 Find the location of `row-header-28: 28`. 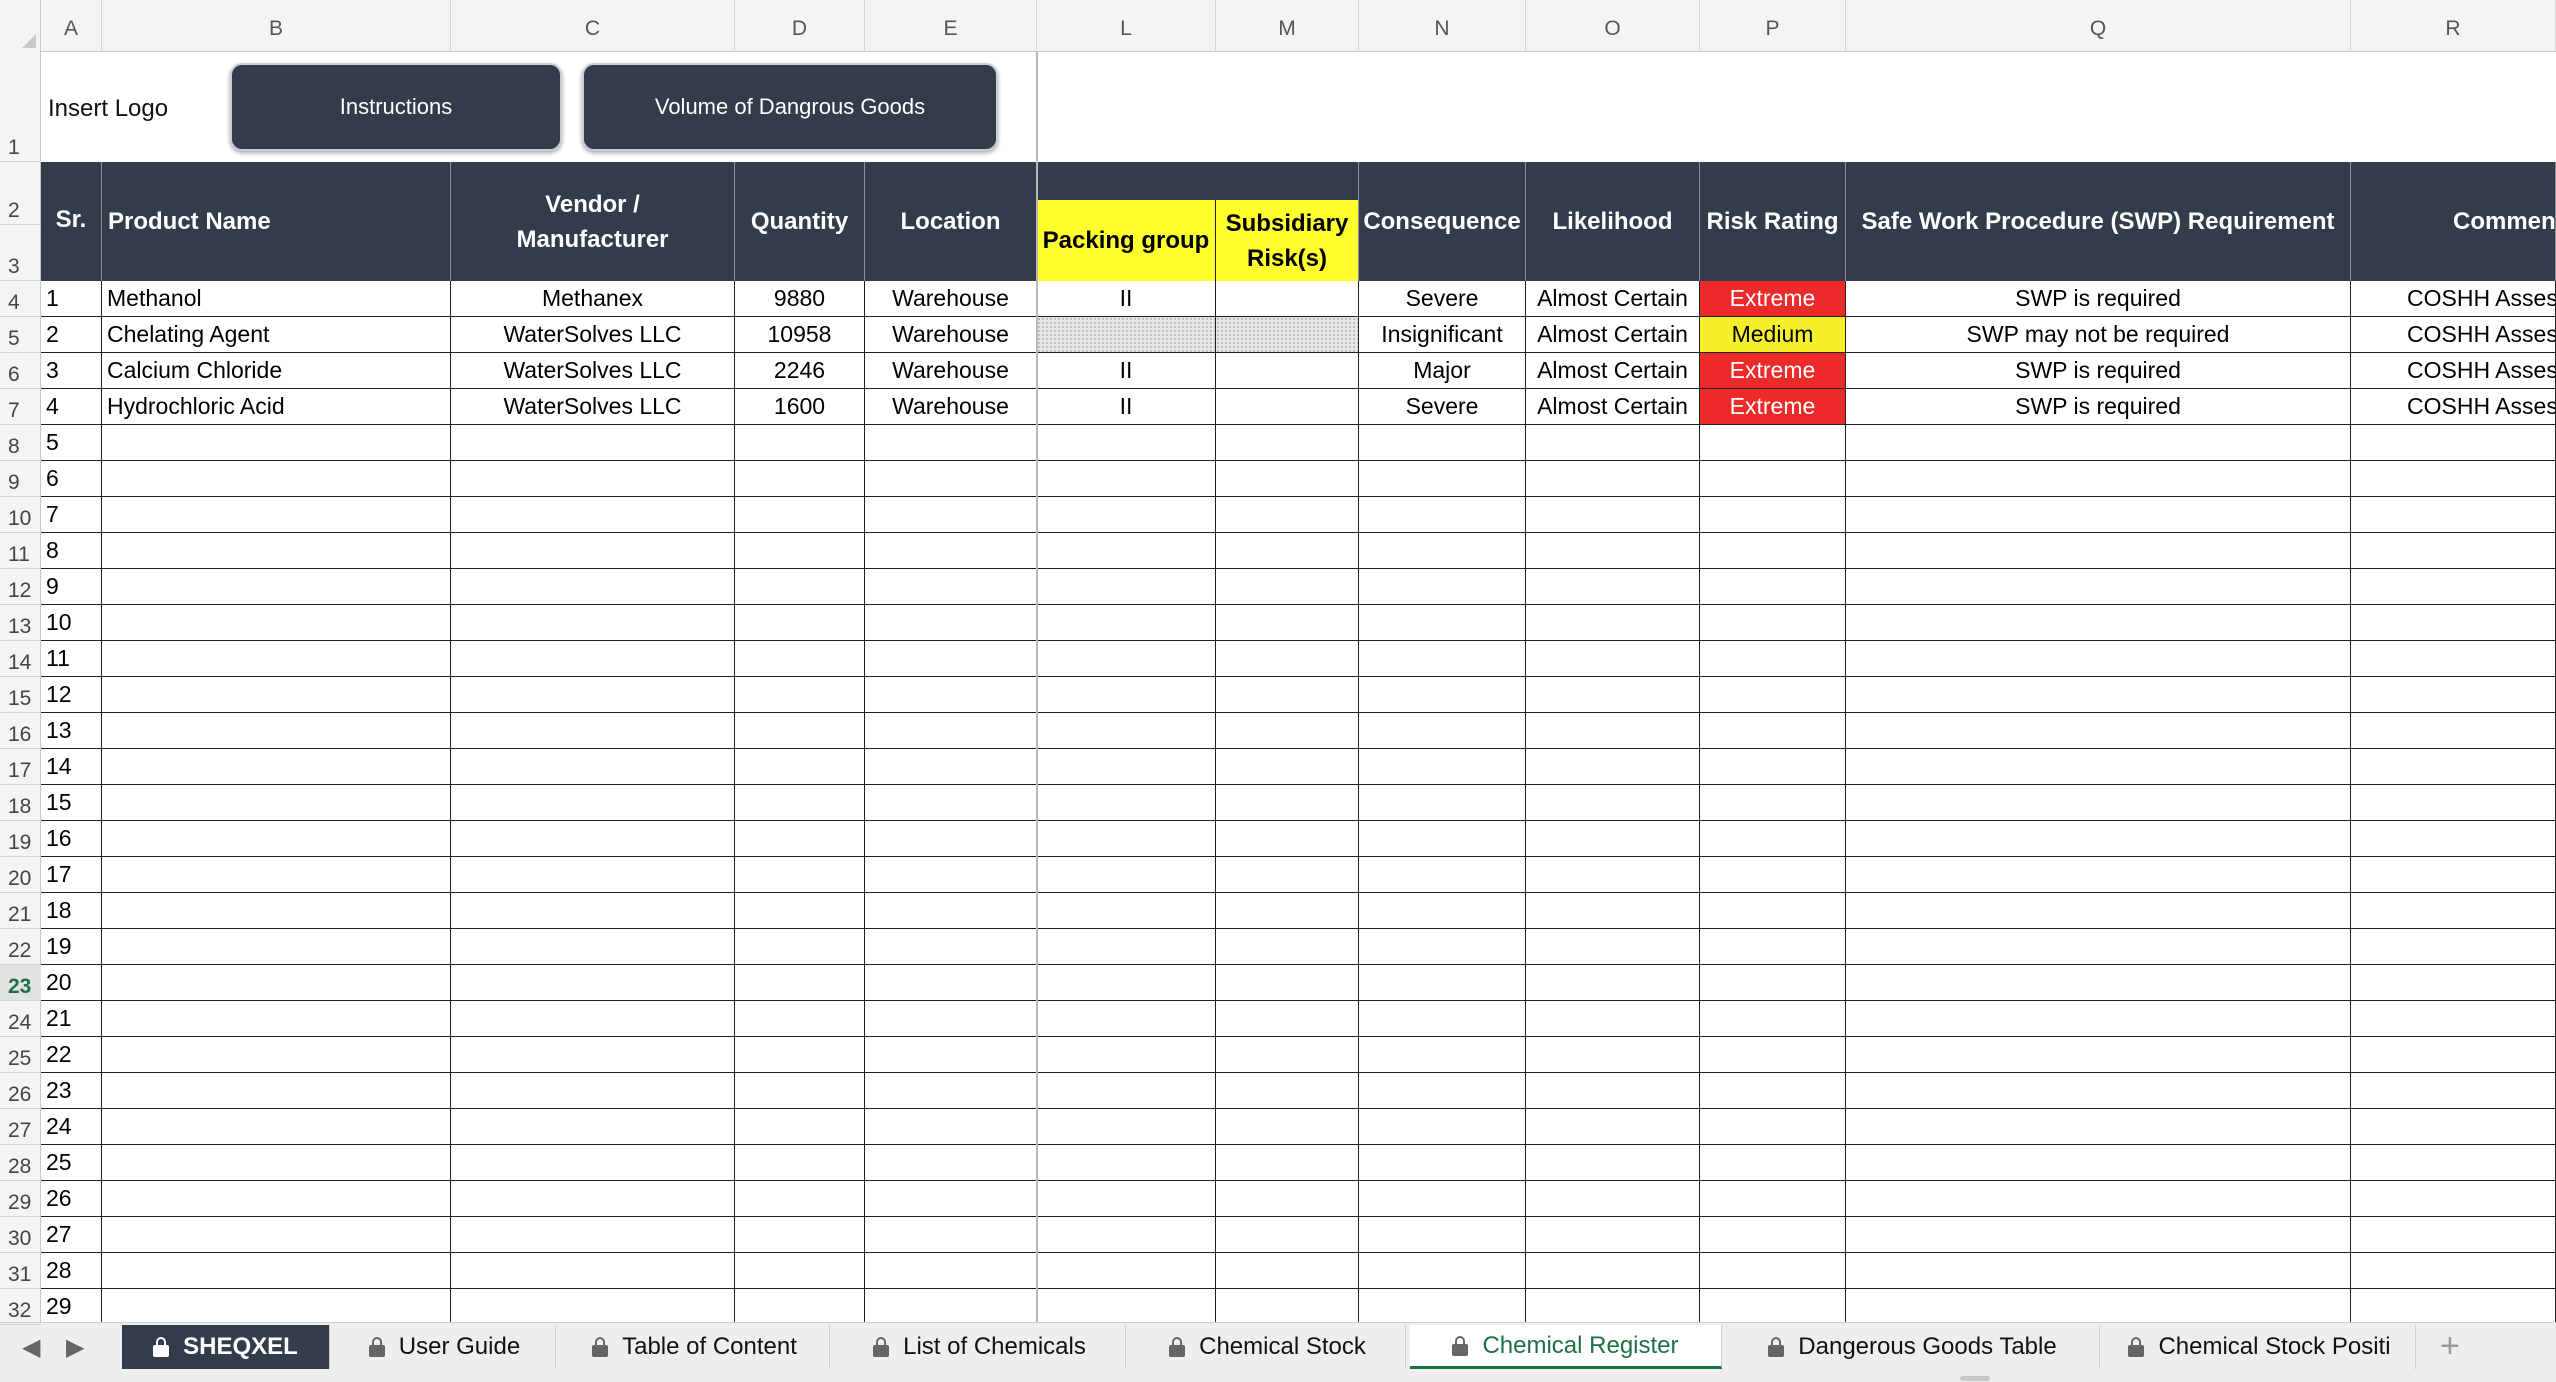

row-header-28: 28 is located at coordinates (20, 1163).